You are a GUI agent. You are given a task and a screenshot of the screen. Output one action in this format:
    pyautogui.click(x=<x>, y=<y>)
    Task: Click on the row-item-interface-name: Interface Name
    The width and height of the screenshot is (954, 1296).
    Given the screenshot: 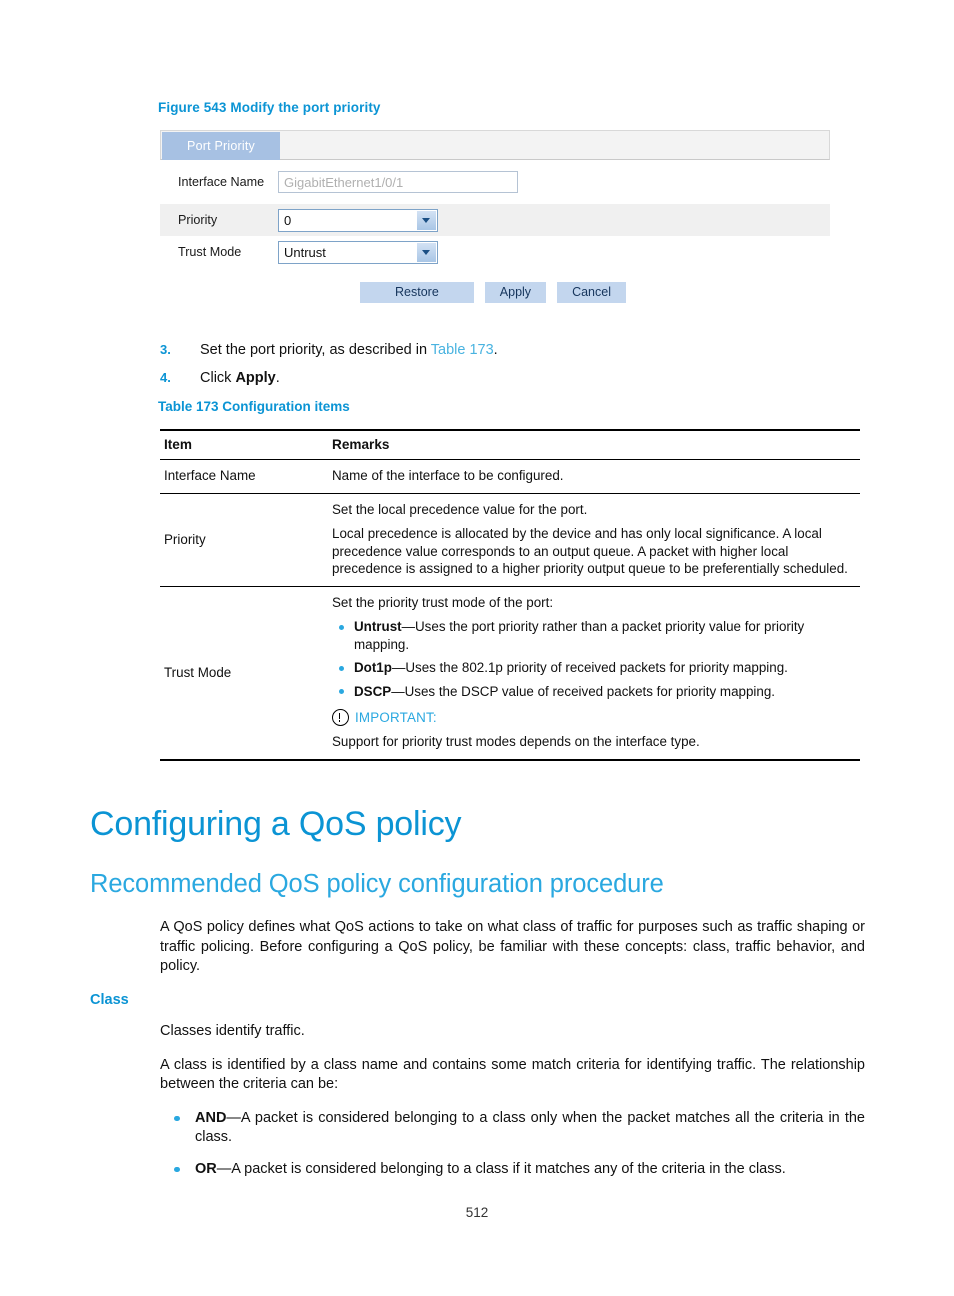 What is the action you would take?
    pyautogui.click(x=210, y=476)
    